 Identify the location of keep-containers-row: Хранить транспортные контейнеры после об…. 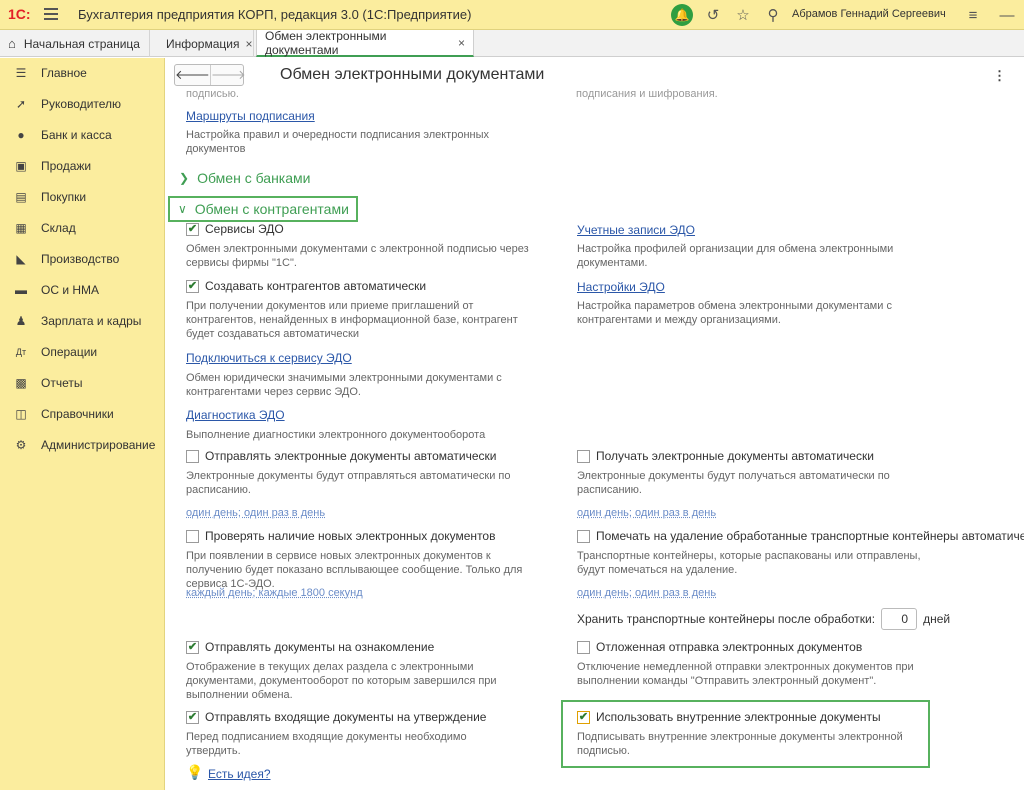
(763, 619).